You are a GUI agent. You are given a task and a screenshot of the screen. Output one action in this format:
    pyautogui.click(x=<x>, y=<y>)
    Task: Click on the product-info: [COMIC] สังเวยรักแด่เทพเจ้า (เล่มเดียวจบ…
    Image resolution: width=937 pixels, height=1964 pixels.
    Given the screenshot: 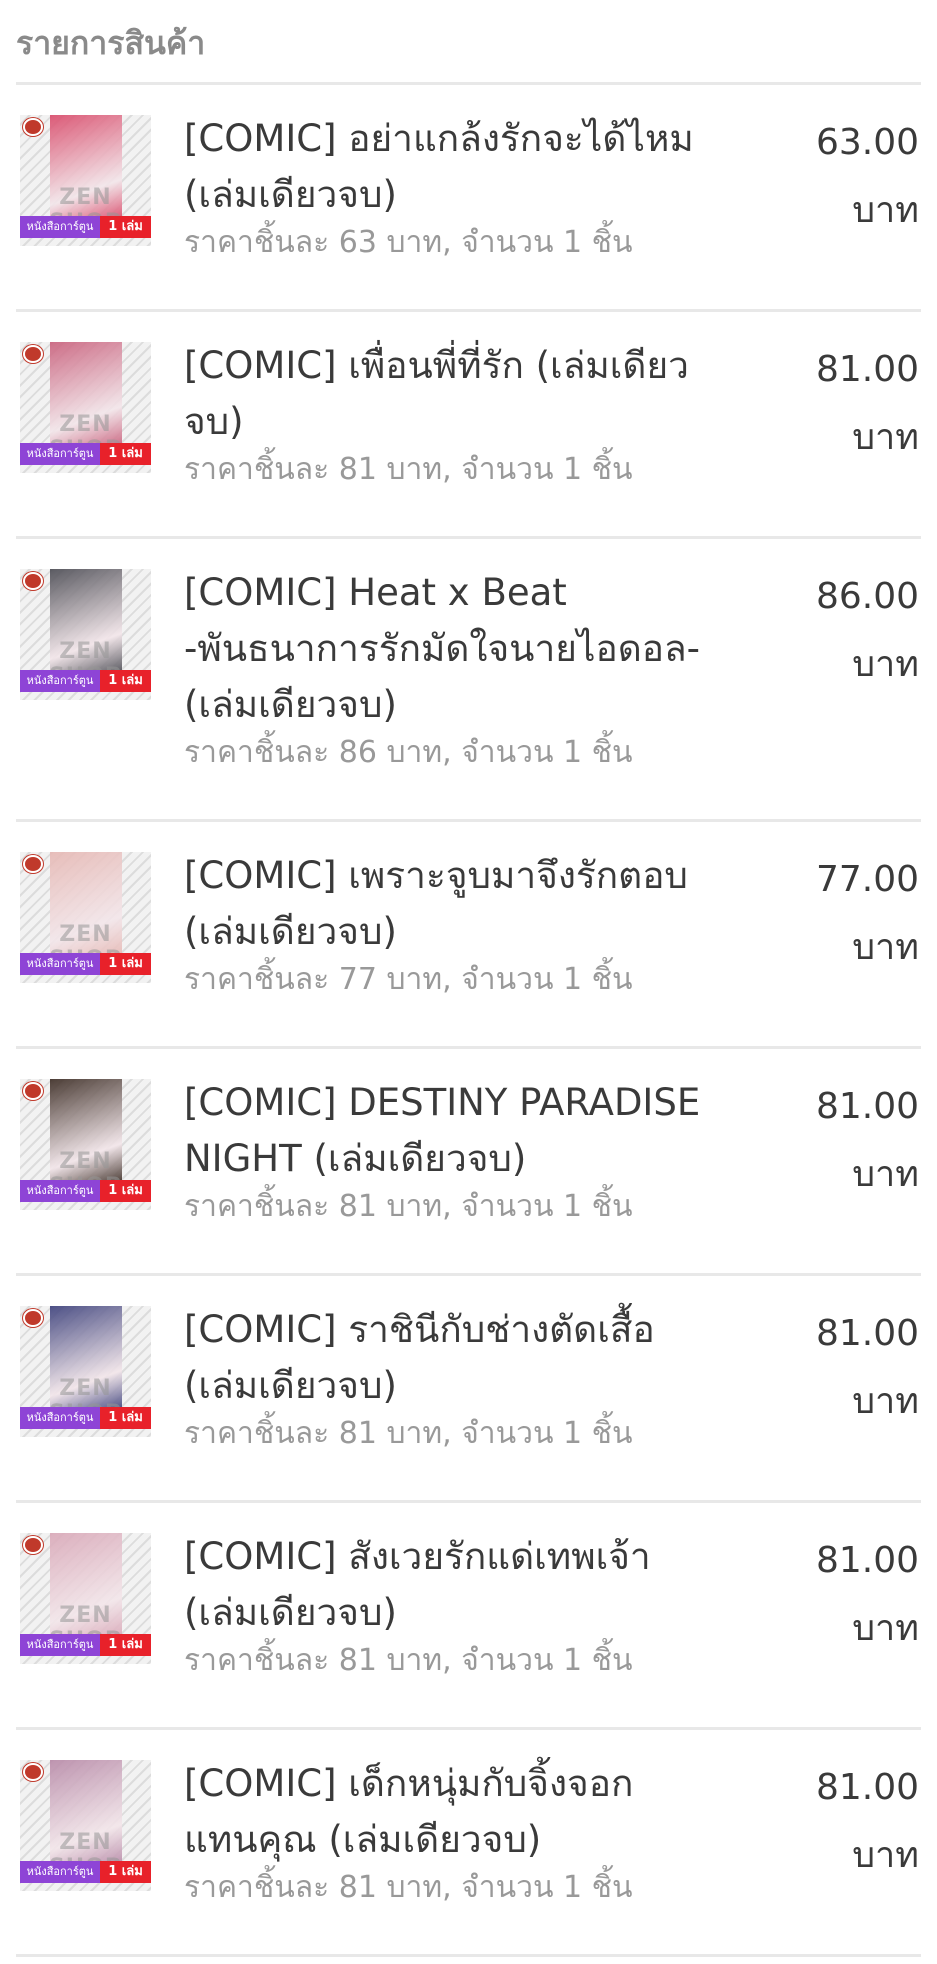 What is the action you would take?
    pyautogui.click(x=454, y=1606)
    